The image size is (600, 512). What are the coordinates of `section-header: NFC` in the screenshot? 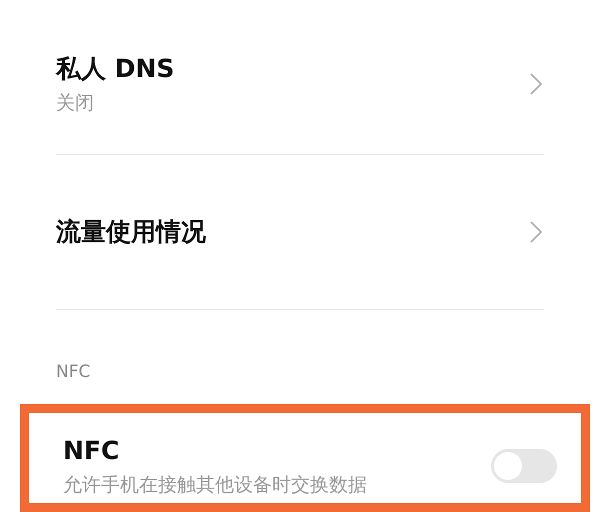 It's located at (73, 372).